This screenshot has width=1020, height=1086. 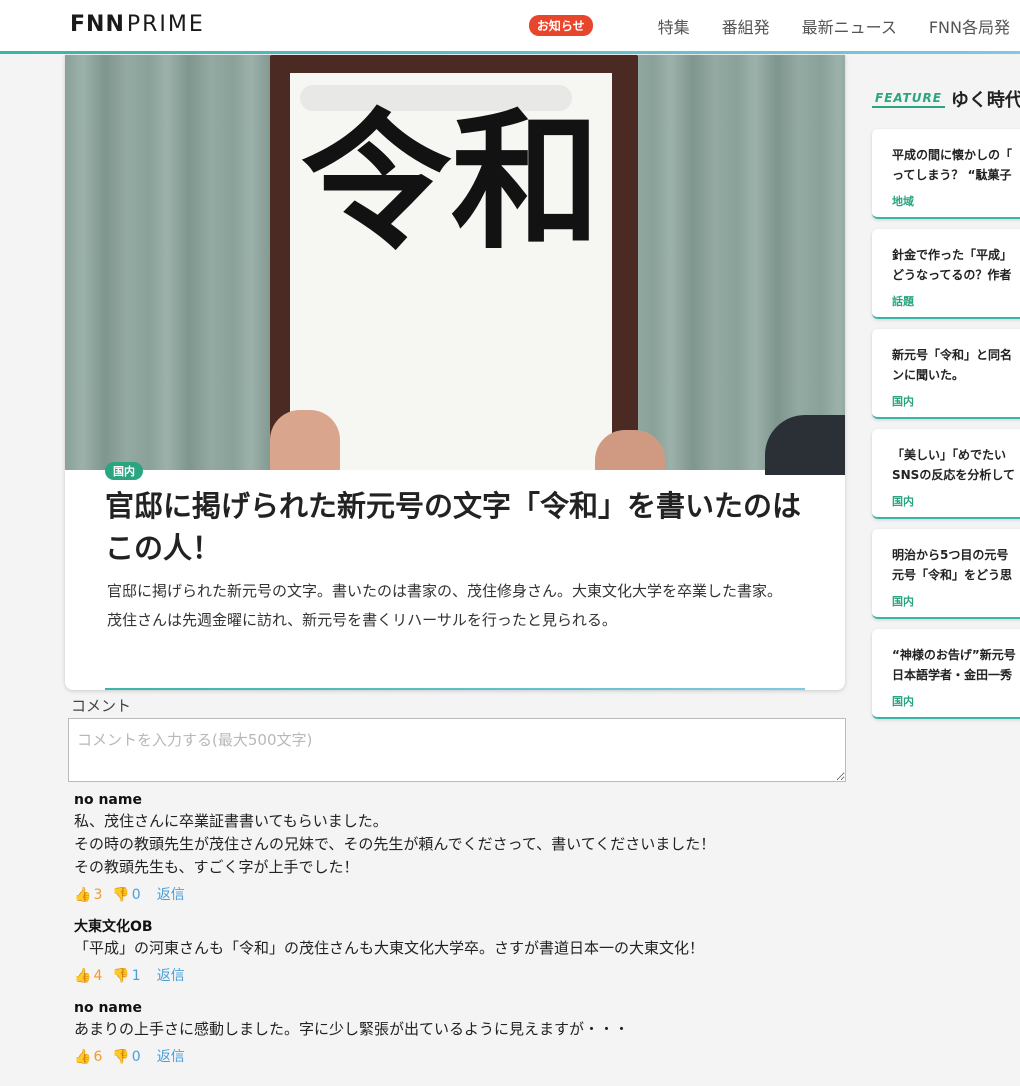 I want to click on main-nav: お知らせ 特集 番組発 最新ニュース FNN各局発, so click(x=769, y=25).